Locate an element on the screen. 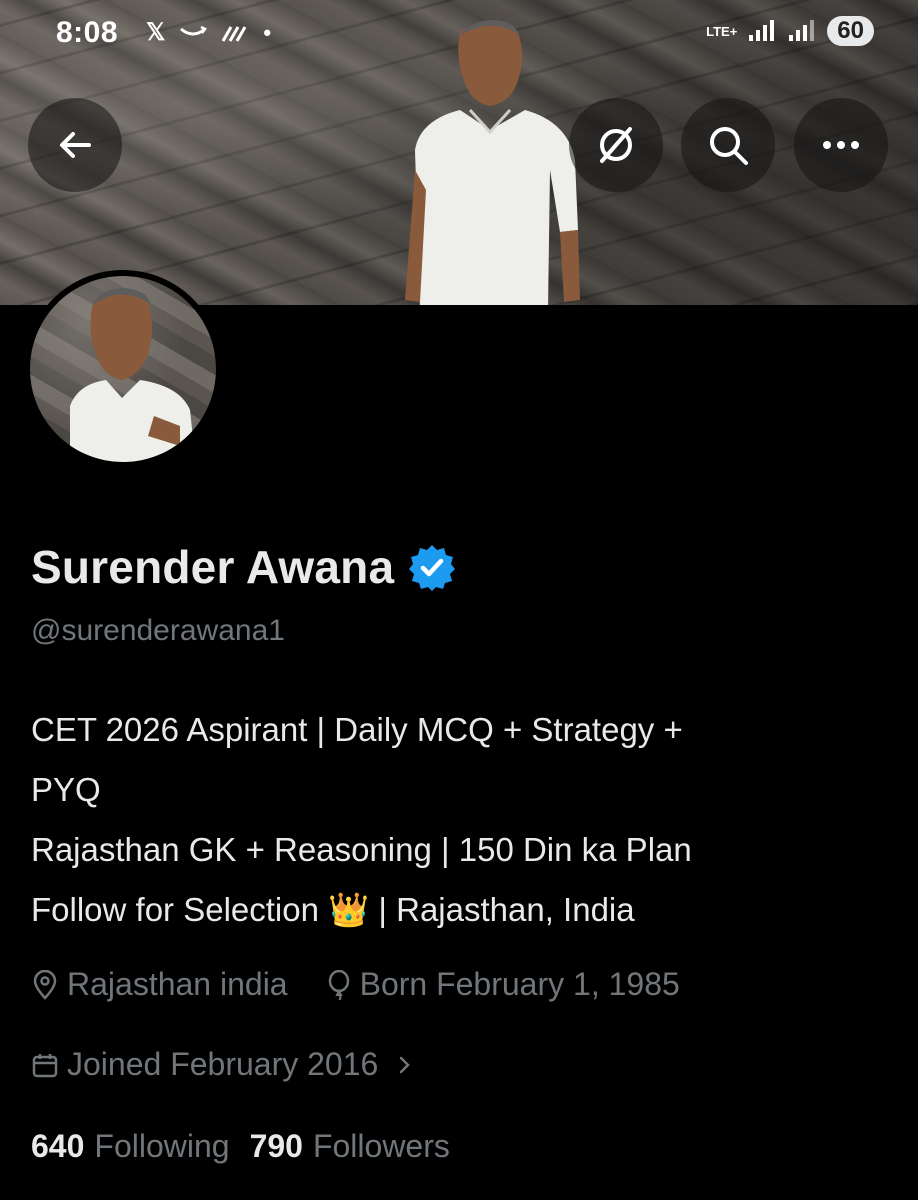 This screenshot has height=1200, width=918. search-button is located at coordinates (728, 145).